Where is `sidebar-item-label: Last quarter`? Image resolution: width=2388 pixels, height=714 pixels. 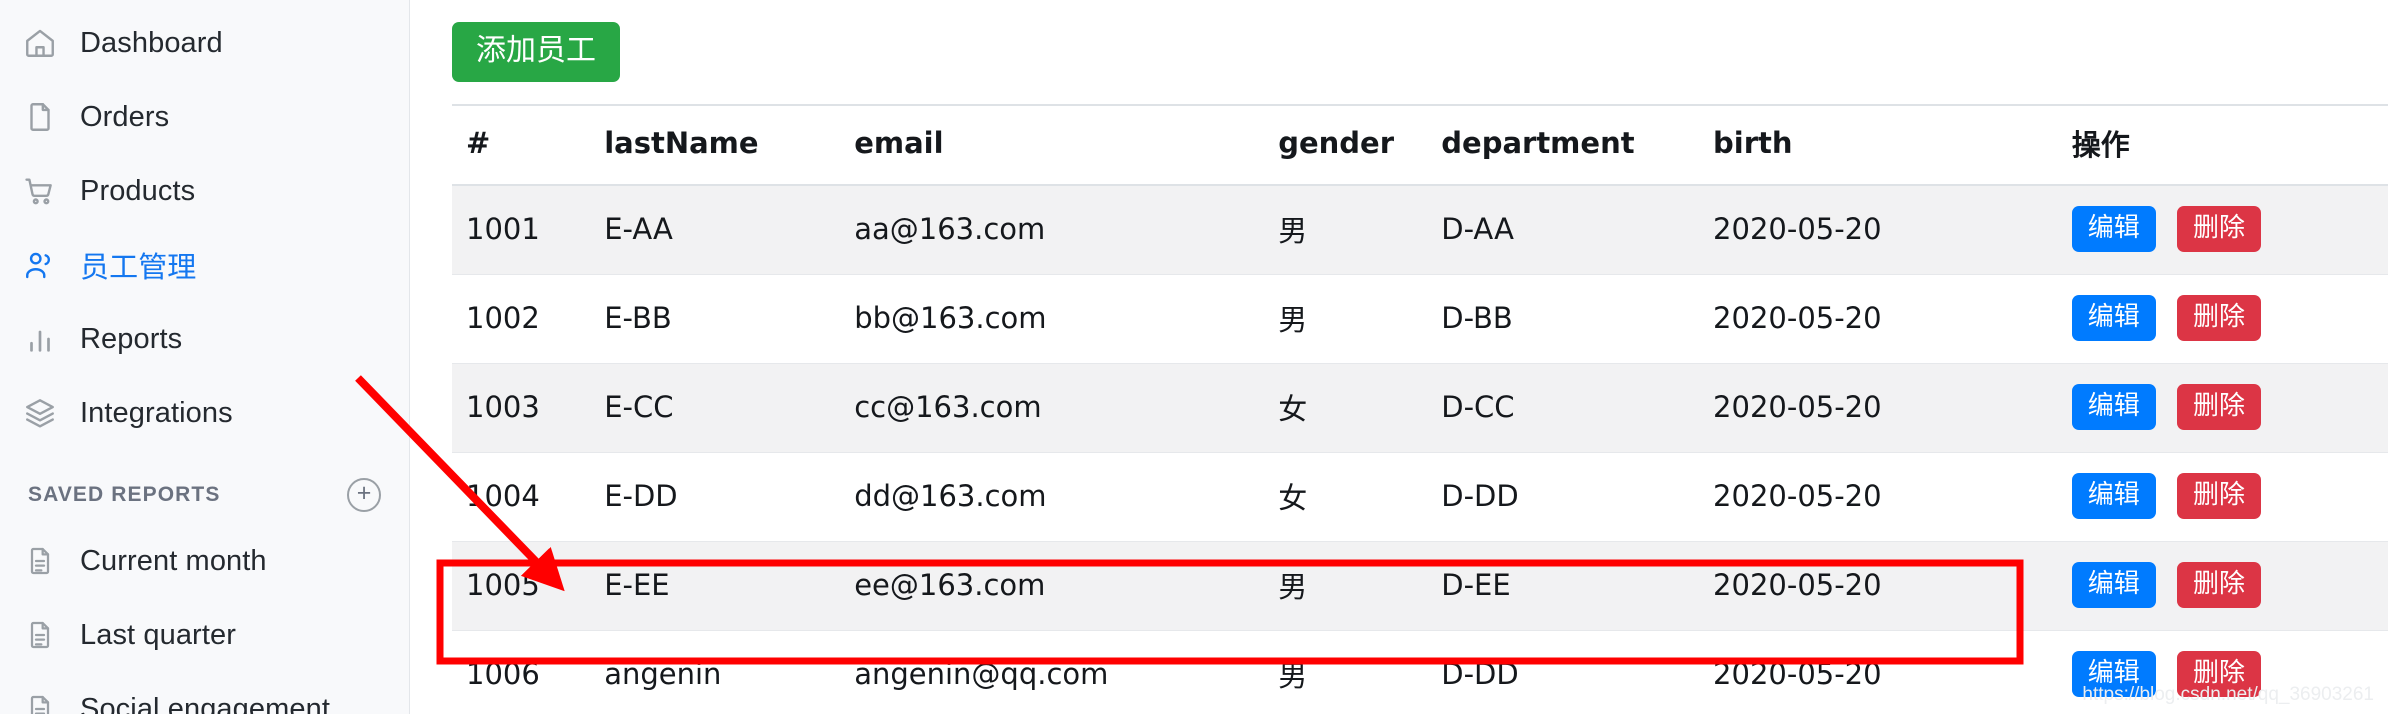 sidebar-item-label: Last quarter is located at coordinates (158, 634).